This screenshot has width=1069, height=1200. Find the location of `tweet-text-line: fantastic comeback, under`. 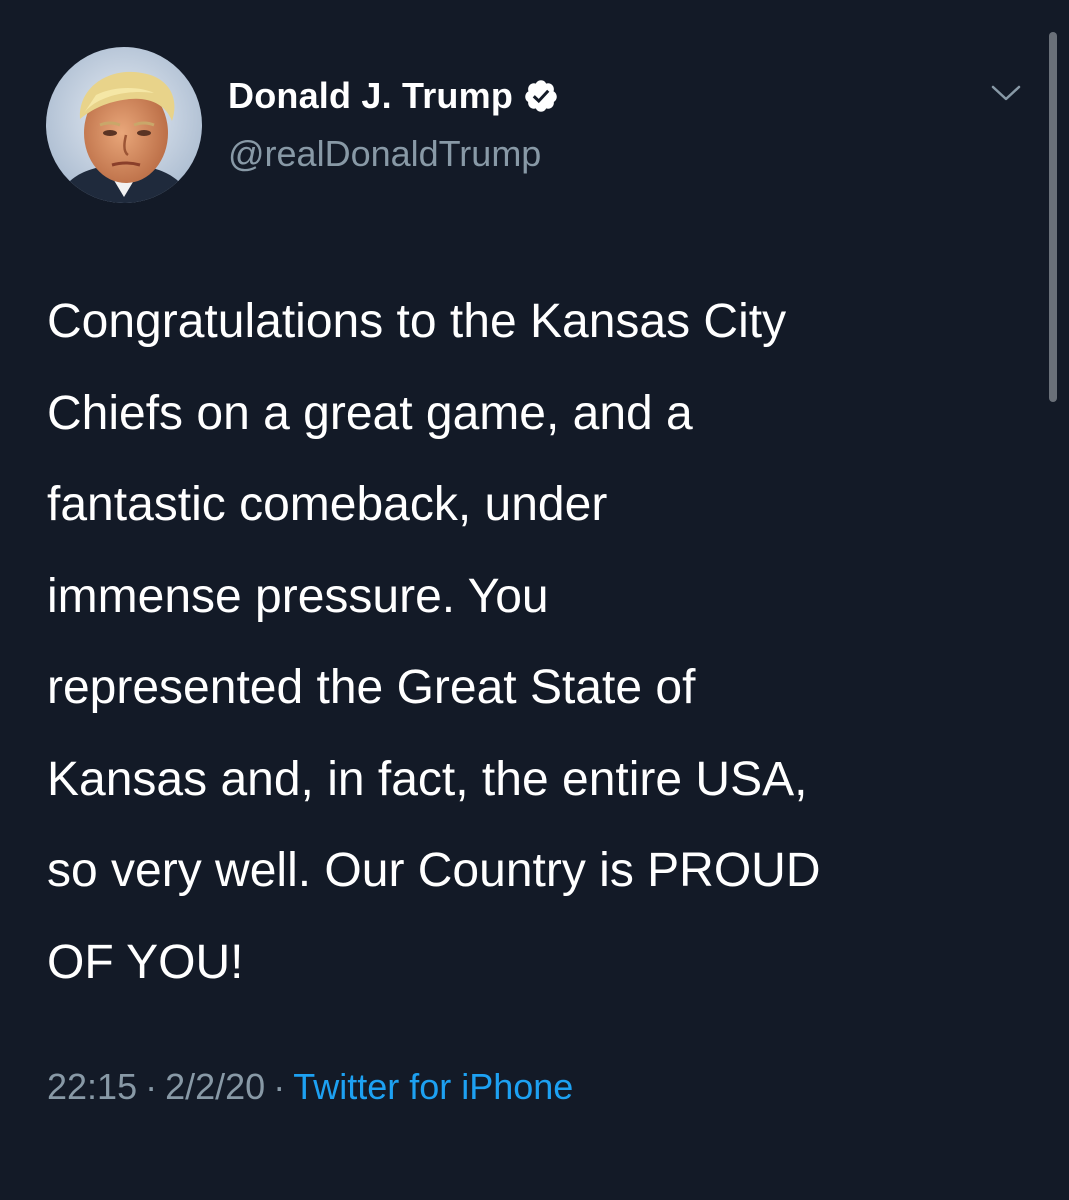

tweet-text-line: fantastic comeback, under is located at coordinates (327, 504).